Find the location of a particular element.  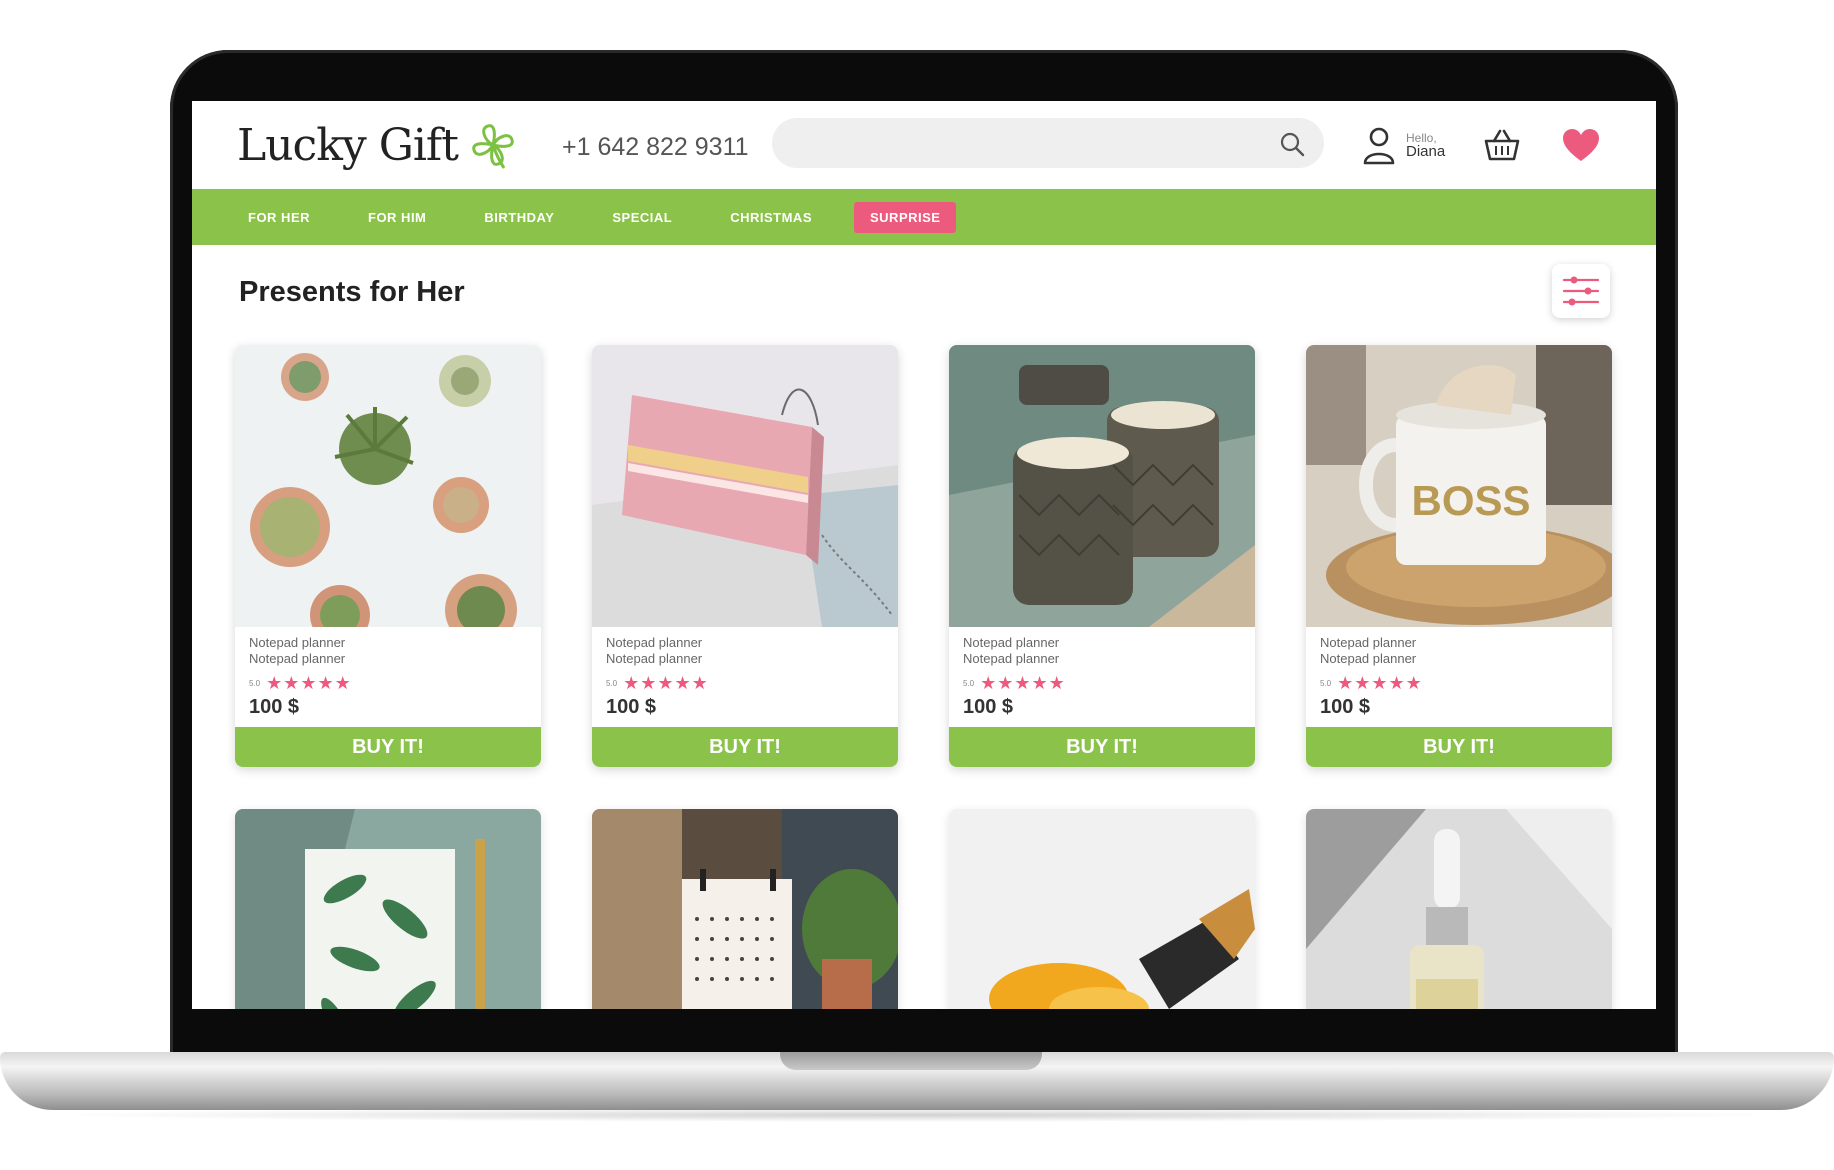

header: Lucky Gift +1 642 822 9311 Hello, Diana is located at coordinates (924, 145).